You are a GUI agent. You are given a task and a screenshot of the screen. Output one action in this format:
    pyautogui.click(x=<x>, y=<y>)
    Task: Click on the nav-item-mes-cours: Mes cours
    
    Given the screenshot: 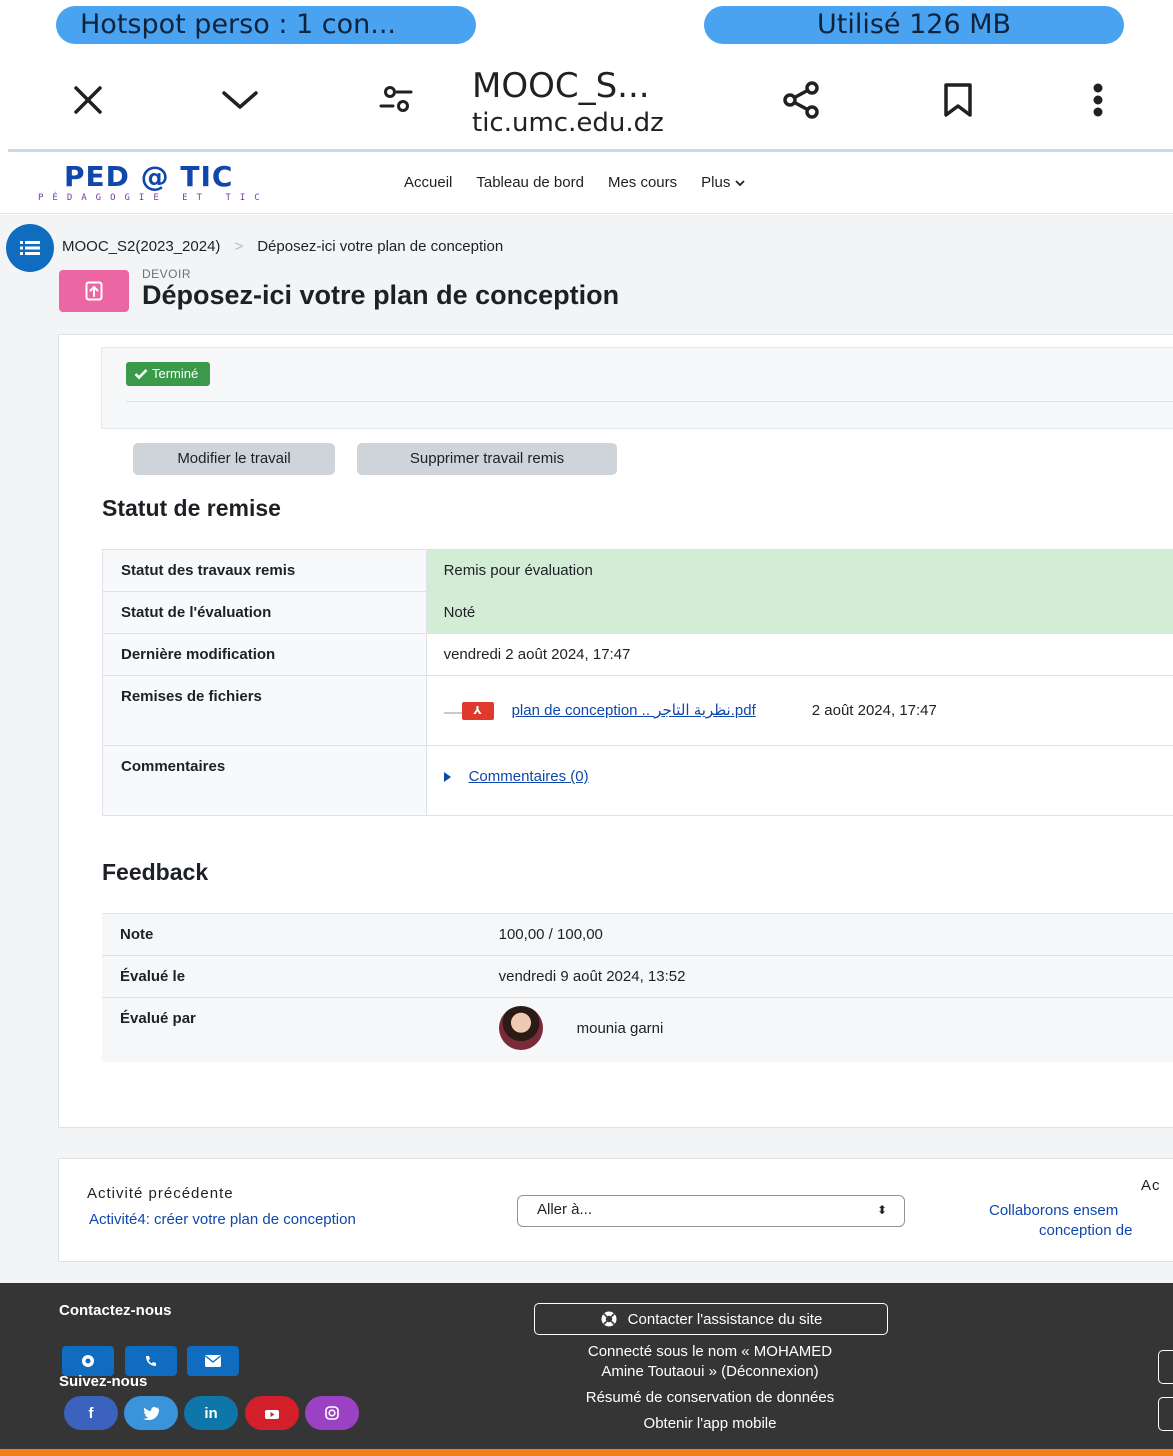 What is the action you would take?
    pyautogui.click(x=642, y=182)
    